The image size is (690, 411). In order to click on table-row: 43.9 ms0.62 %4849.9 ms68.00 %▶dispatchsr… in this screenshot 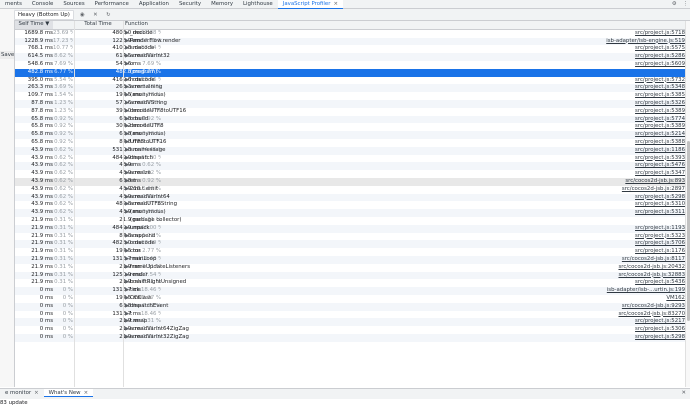, I will do `click(350, 159)`.